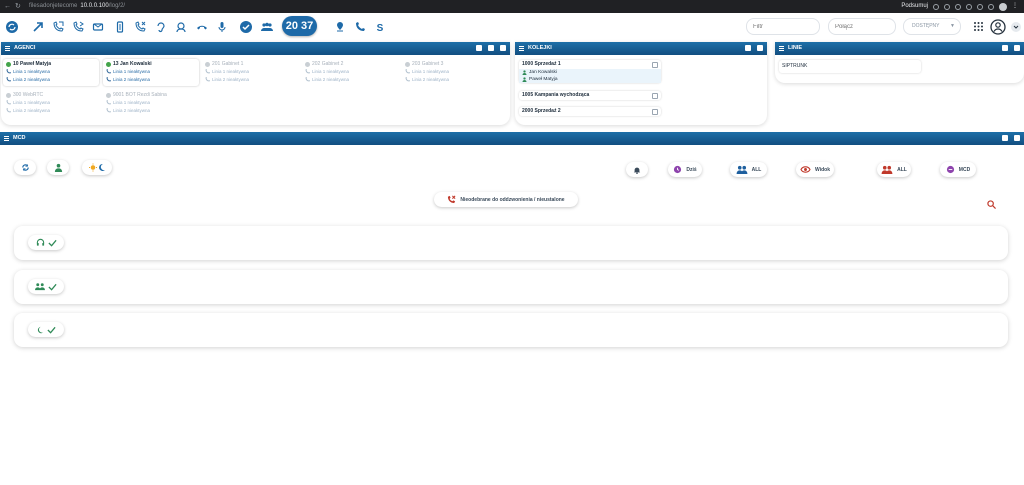 The image size is (1024, 485). Describe the element at coordinates (1016, 26) in the screenshot. I see `account-menu-chevron-icon` at that location.